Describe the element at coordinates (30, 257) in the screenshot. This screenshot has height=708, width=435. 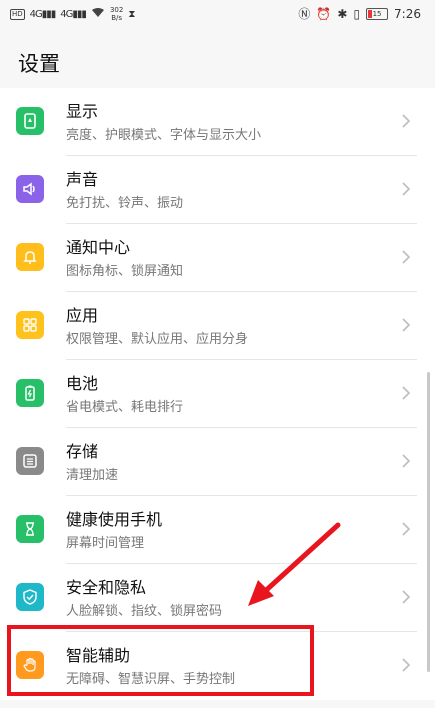
I see `notification-bell-icon` at that location.